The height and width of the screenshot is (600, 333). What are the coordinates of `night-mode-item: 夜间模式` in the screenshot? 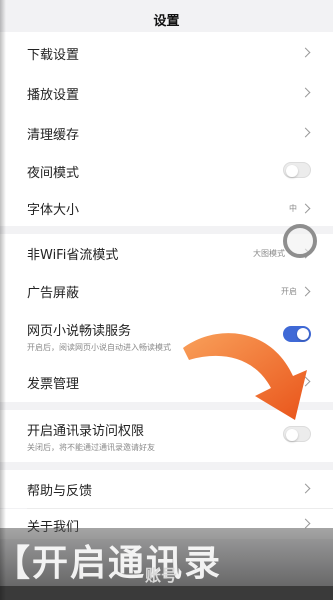 It's located at (166, 171).